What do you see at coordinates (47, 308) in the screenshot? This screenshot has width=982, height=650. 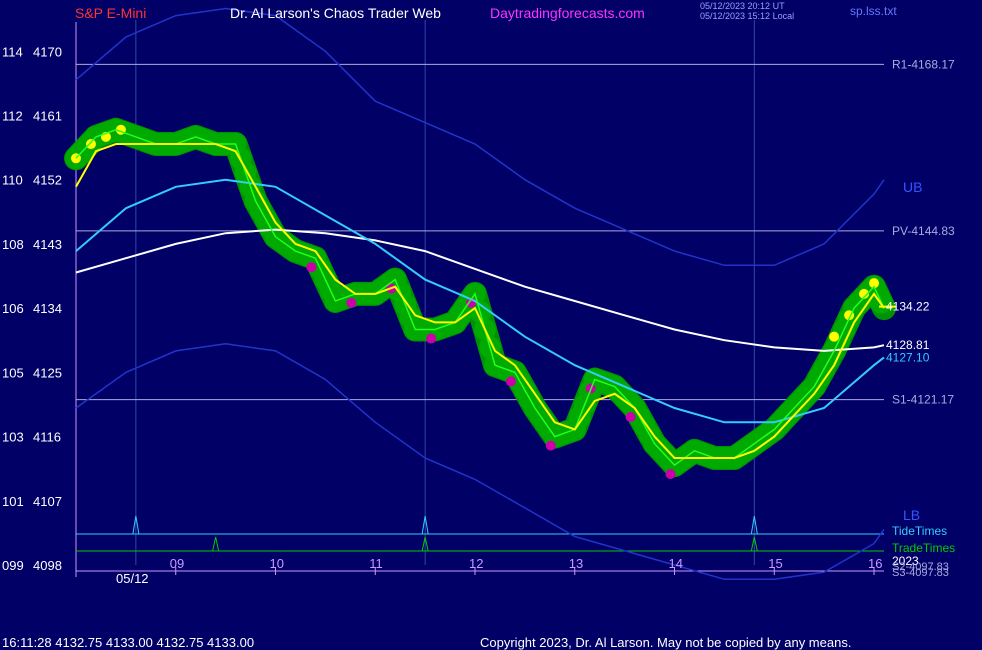 I see `y-tick-label-right: 4134` at bounding box center [47, 308].